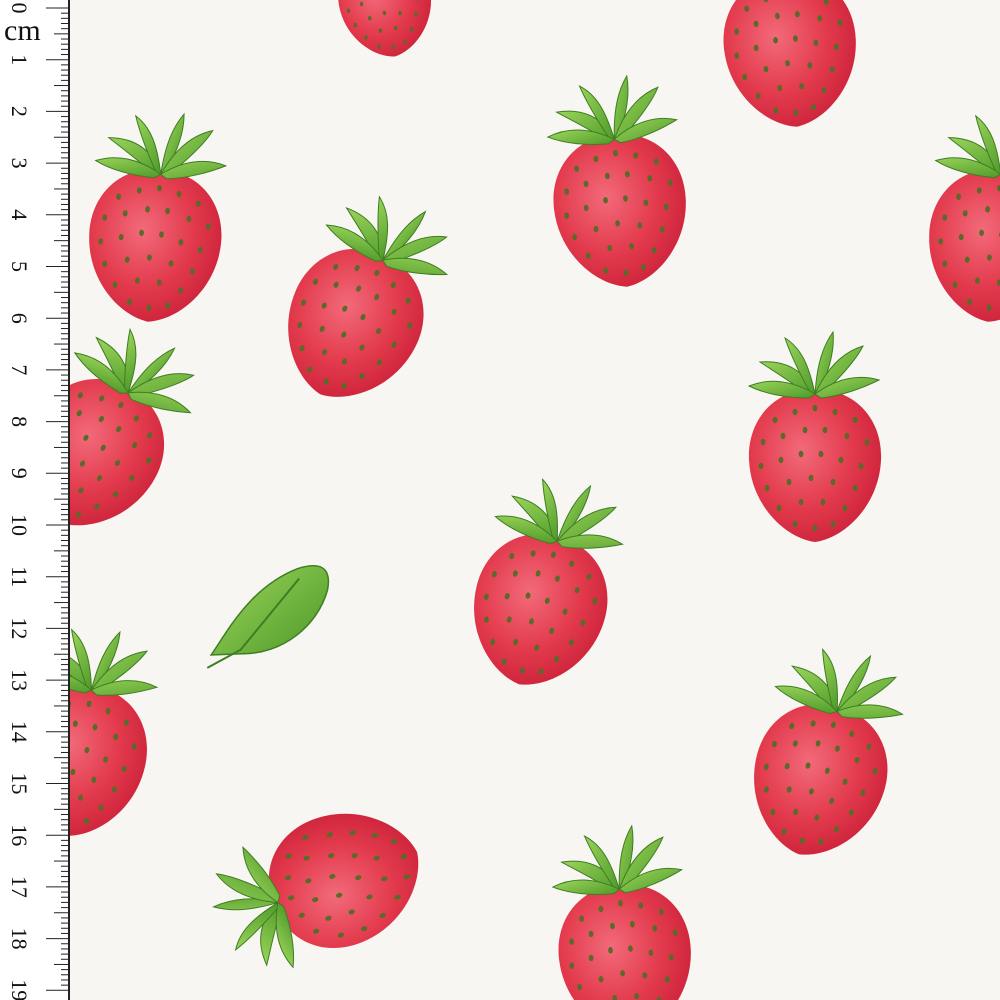 This screenshot has width=1000, height=1000. What do you see at coordinates (35, 500) in the screenshot?
I see `measurement-ruler: 0 1 2 3 4 5 6 7 8 9 10 11 12 13 14 15 16 17 18 19 cm` at bounding box center [35, 500].